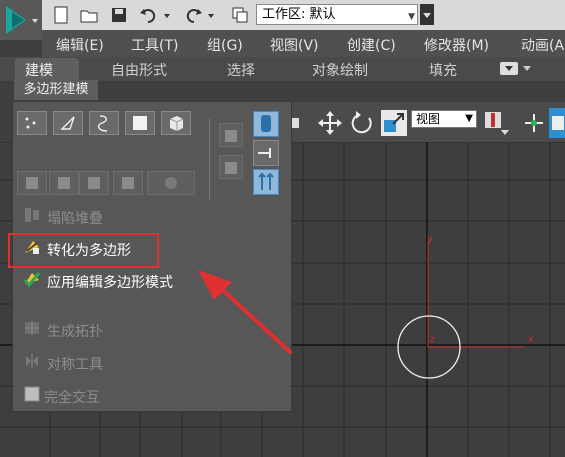  Describe the element at coordinates (282, 69) in the screenshot. I see `ribbon-bar` at that location.